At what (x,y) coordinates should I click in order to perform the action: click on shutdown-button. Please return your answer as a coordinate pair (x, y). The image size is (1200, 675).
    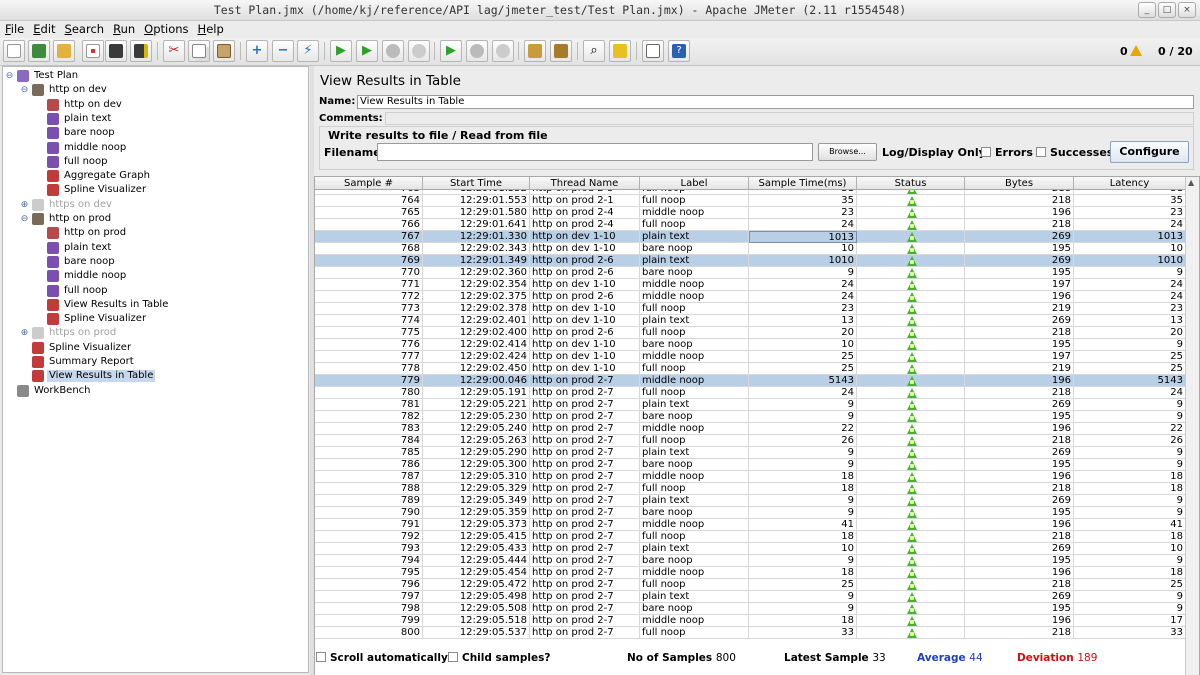
    Looking at the image, I should click on (419, 51).